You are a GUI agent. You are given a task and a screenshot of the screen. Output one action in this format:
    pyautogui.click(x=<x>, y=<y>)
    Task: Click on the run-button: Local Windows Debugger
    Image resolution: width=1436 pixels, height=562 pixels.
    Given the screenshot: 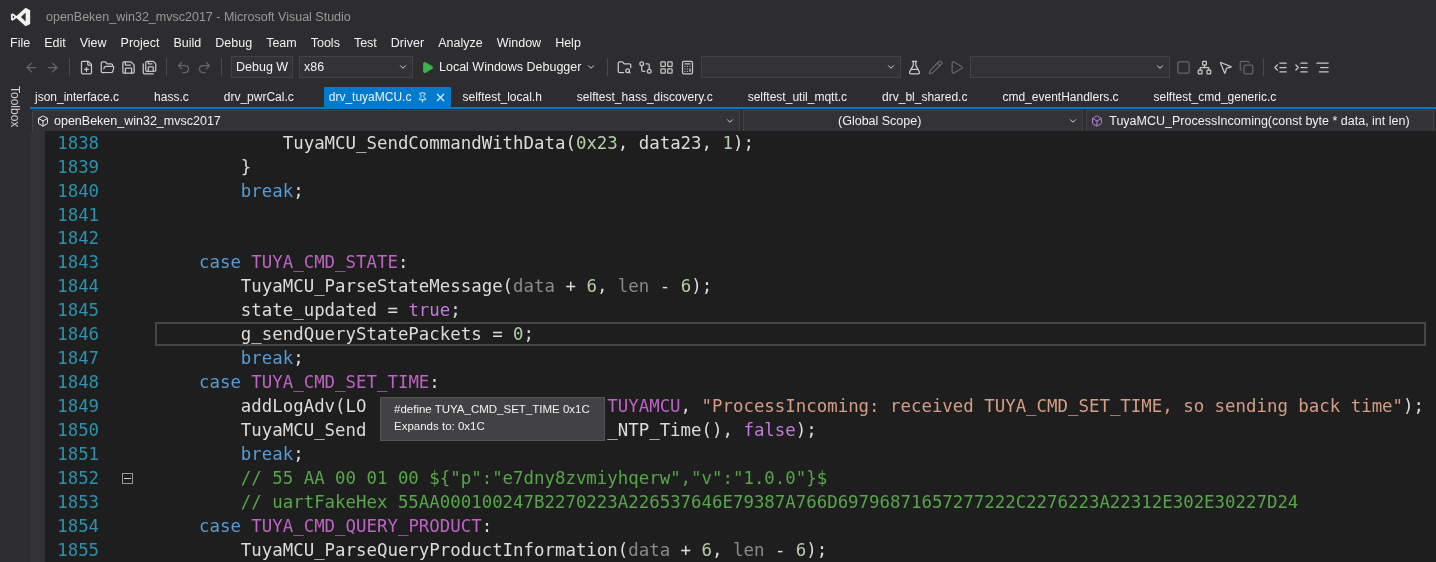 What is the action you would take?
    pyautogui.click(x=509, y=67)
    